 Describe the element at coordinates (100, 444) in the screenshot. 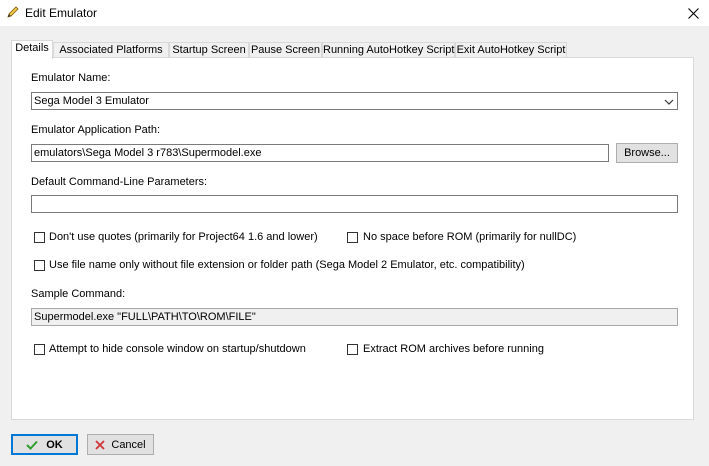

I see `cancel-x-icon` at that location.